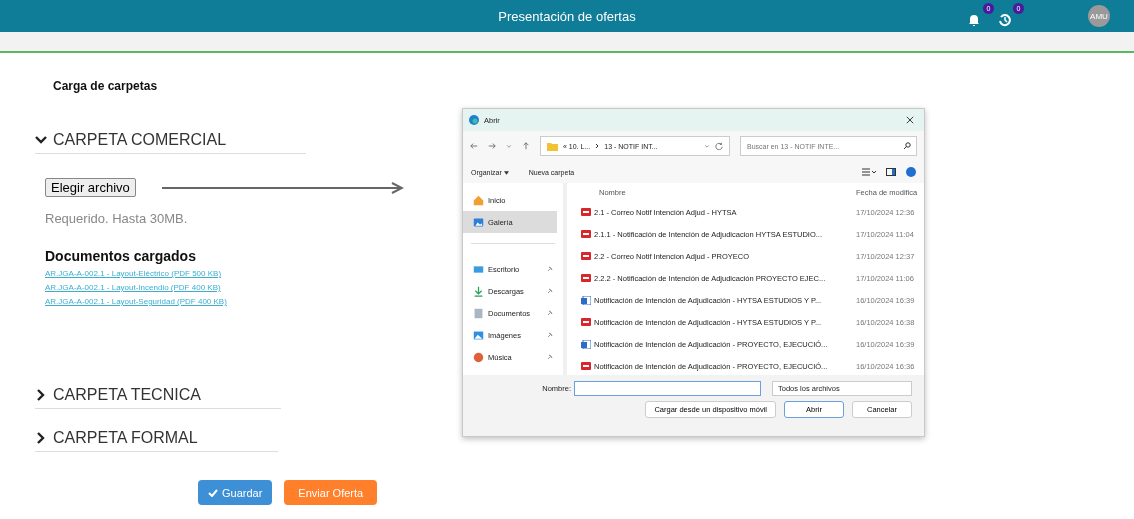 Image resolution: width=1134 pixels, height=519 pixels. I want to click on choose-file-button: Elegir archivo, so click(90, 187).